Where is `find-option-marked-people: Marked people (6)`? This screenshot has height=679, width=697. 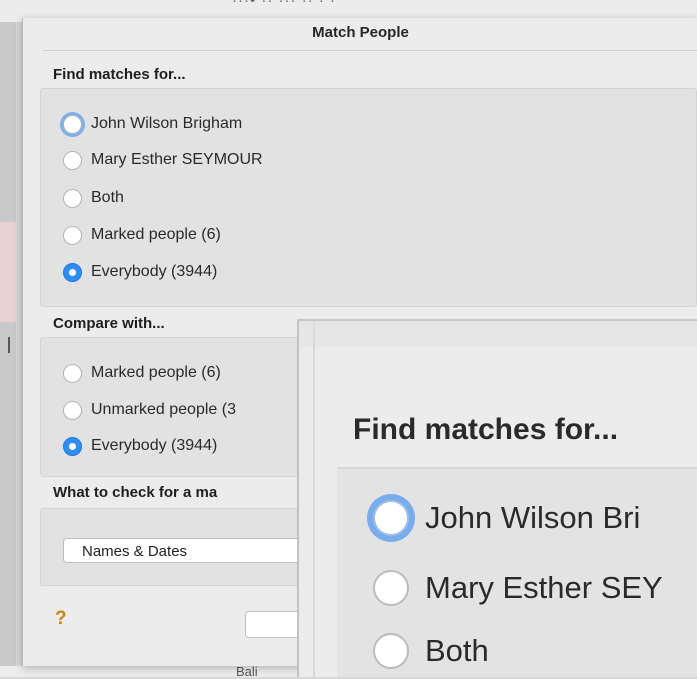 find-option-marked-people: Marked people (6) is located at coordinates (142, 235).